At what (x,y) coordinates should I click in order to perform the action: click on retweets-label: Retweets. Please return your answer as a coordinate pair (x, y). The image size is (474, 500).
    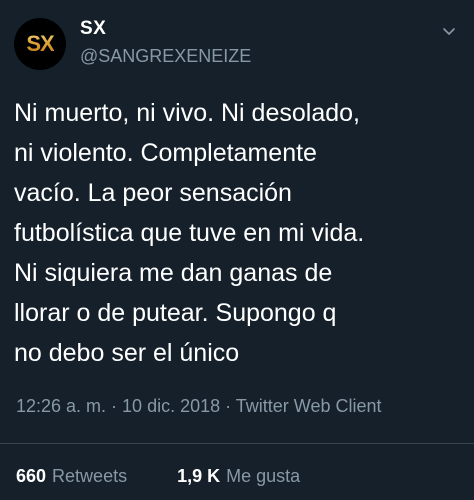
    Looking at the image, I should click on (90, 476).